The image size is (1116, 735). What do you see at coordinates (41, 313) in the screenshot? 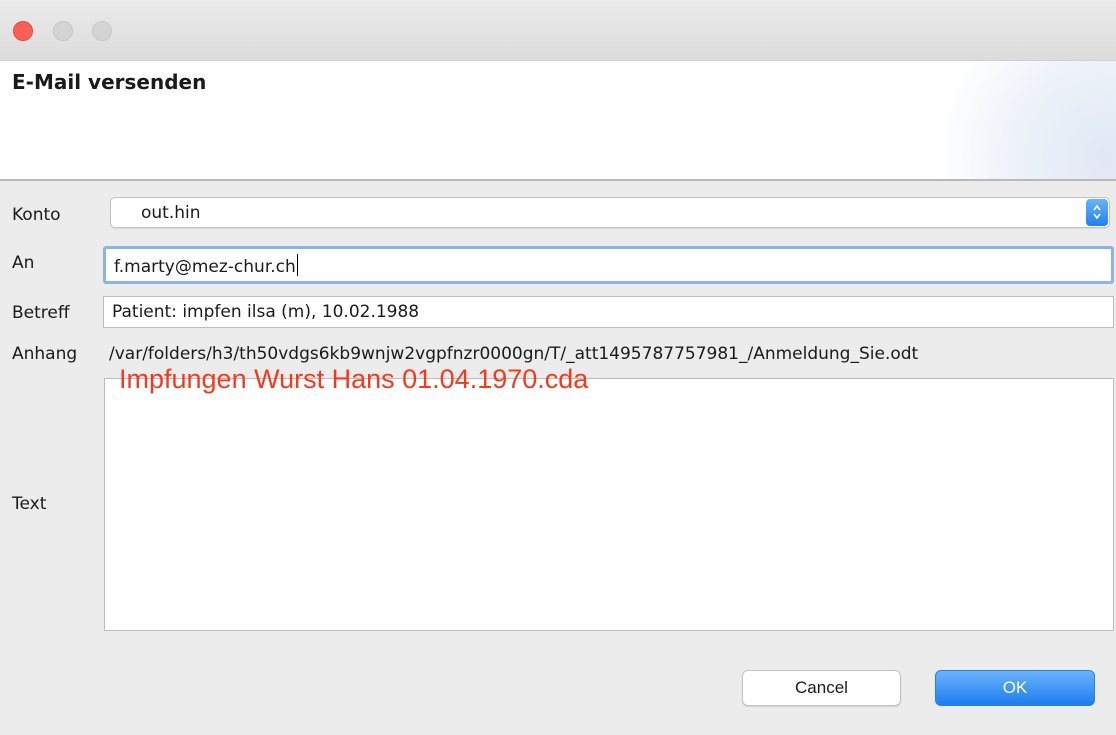
I see `betreff-label: Betreff` at bounding box center [41, 313].